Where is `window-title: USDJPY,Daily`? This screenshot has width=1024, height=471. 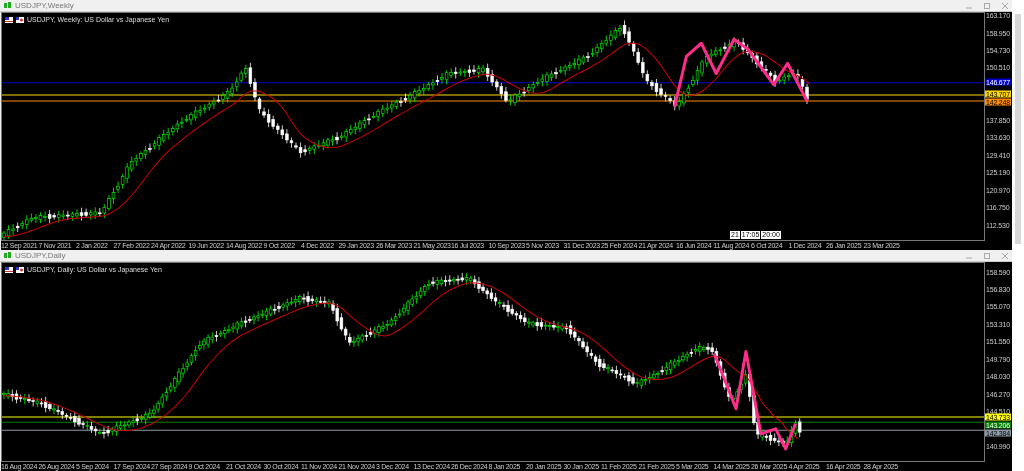 window-title: USDJPY,Daily is located at coordinates (40, 255).